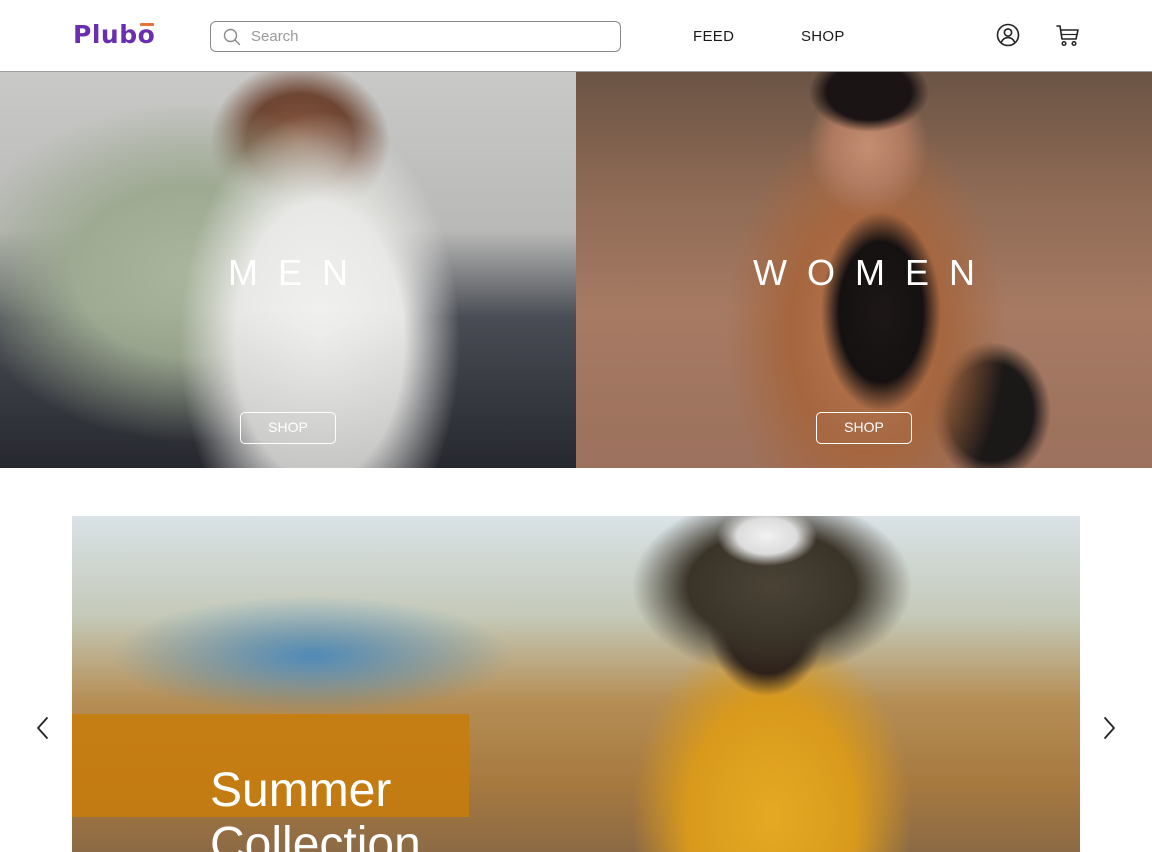  I want to click on shop-men-button: SHOP, so click(288, 428).